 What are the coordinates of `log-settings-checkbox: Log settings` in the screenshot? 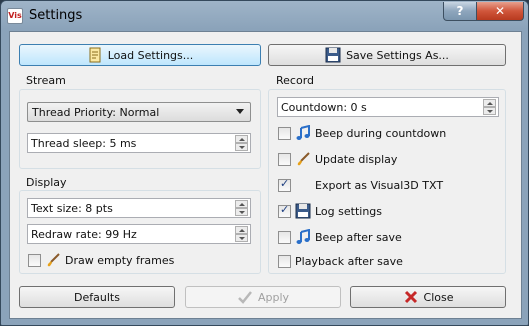 It's located at (330, 211).